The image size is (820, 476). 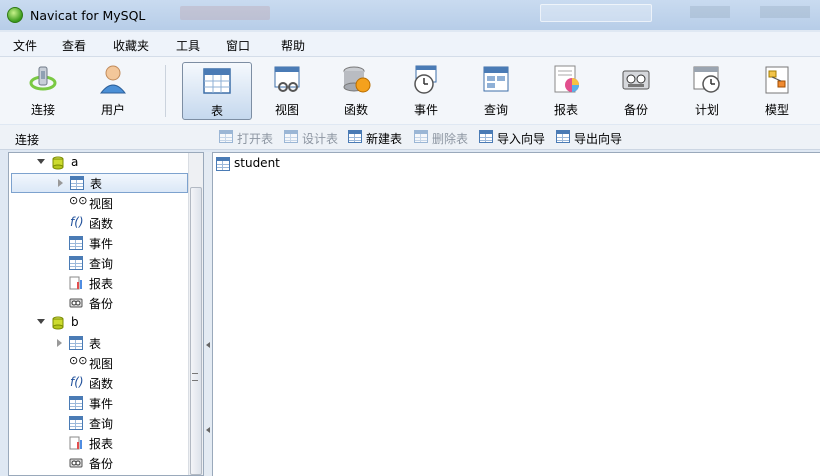 I want to click on tree-a-backups: 备份, so click(x=99, y=303).